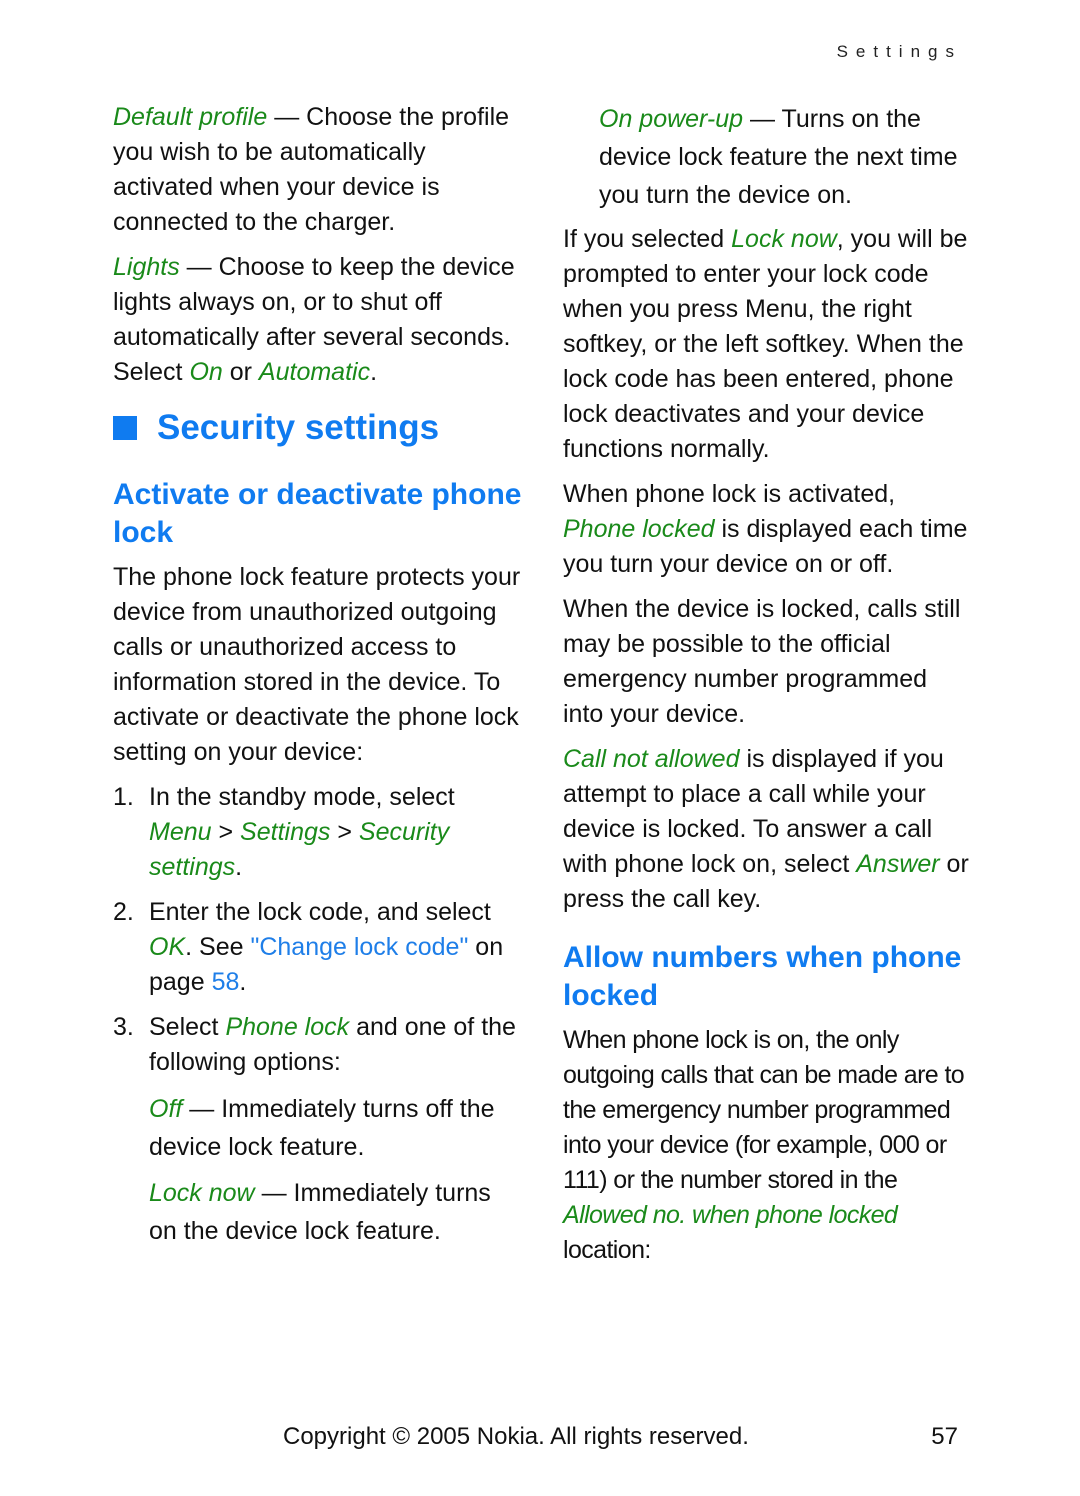 Image resolution: width=1080 pixels, height=1496 pixels. Describe the element at coordinates (314, 372) in the screenshot. I see `option-automatic: Automatic` at that location.